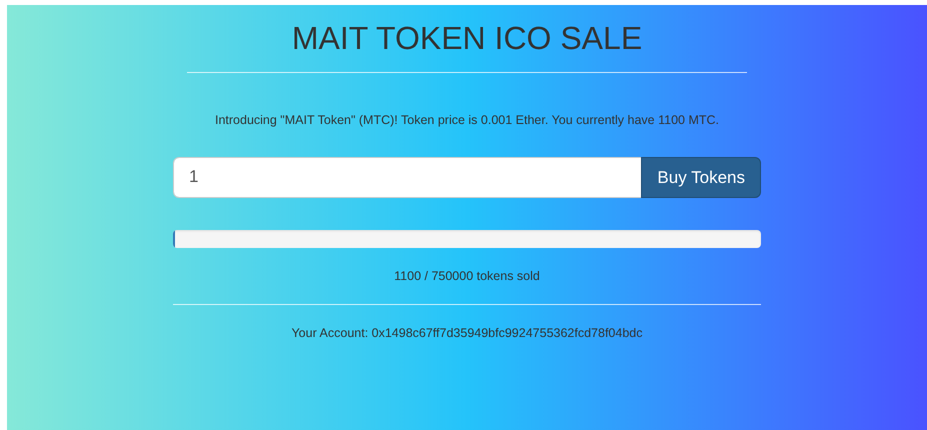 Image resolution: width=927 pixels, height=430 pixels. What do you see at coordinates (467, 121) in the screenshot?
I see `intro-text: Introducing "MAIT Token" (MTC)! Token price is 0.001 Ether. You currently have 1100 MTC.` at bounding box center [467, 121].